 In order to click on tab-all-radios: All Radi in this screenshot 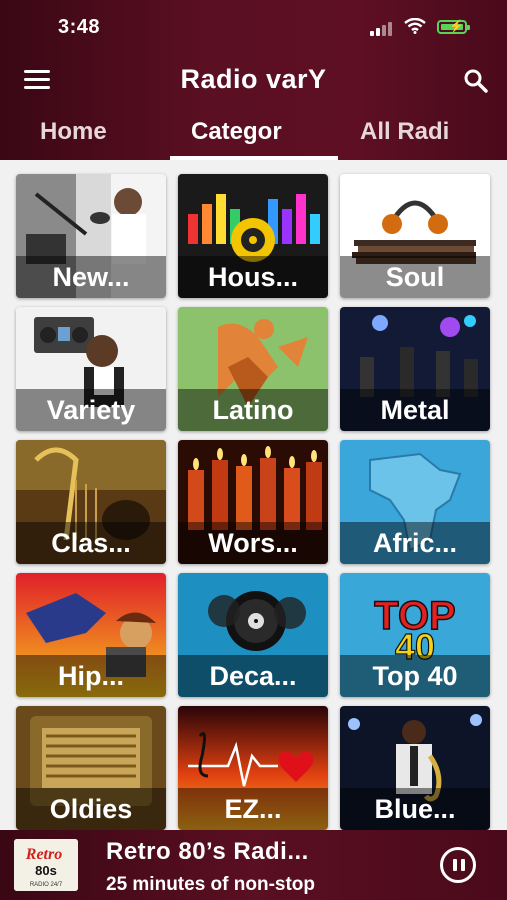, I will do `click(404, 132)`.